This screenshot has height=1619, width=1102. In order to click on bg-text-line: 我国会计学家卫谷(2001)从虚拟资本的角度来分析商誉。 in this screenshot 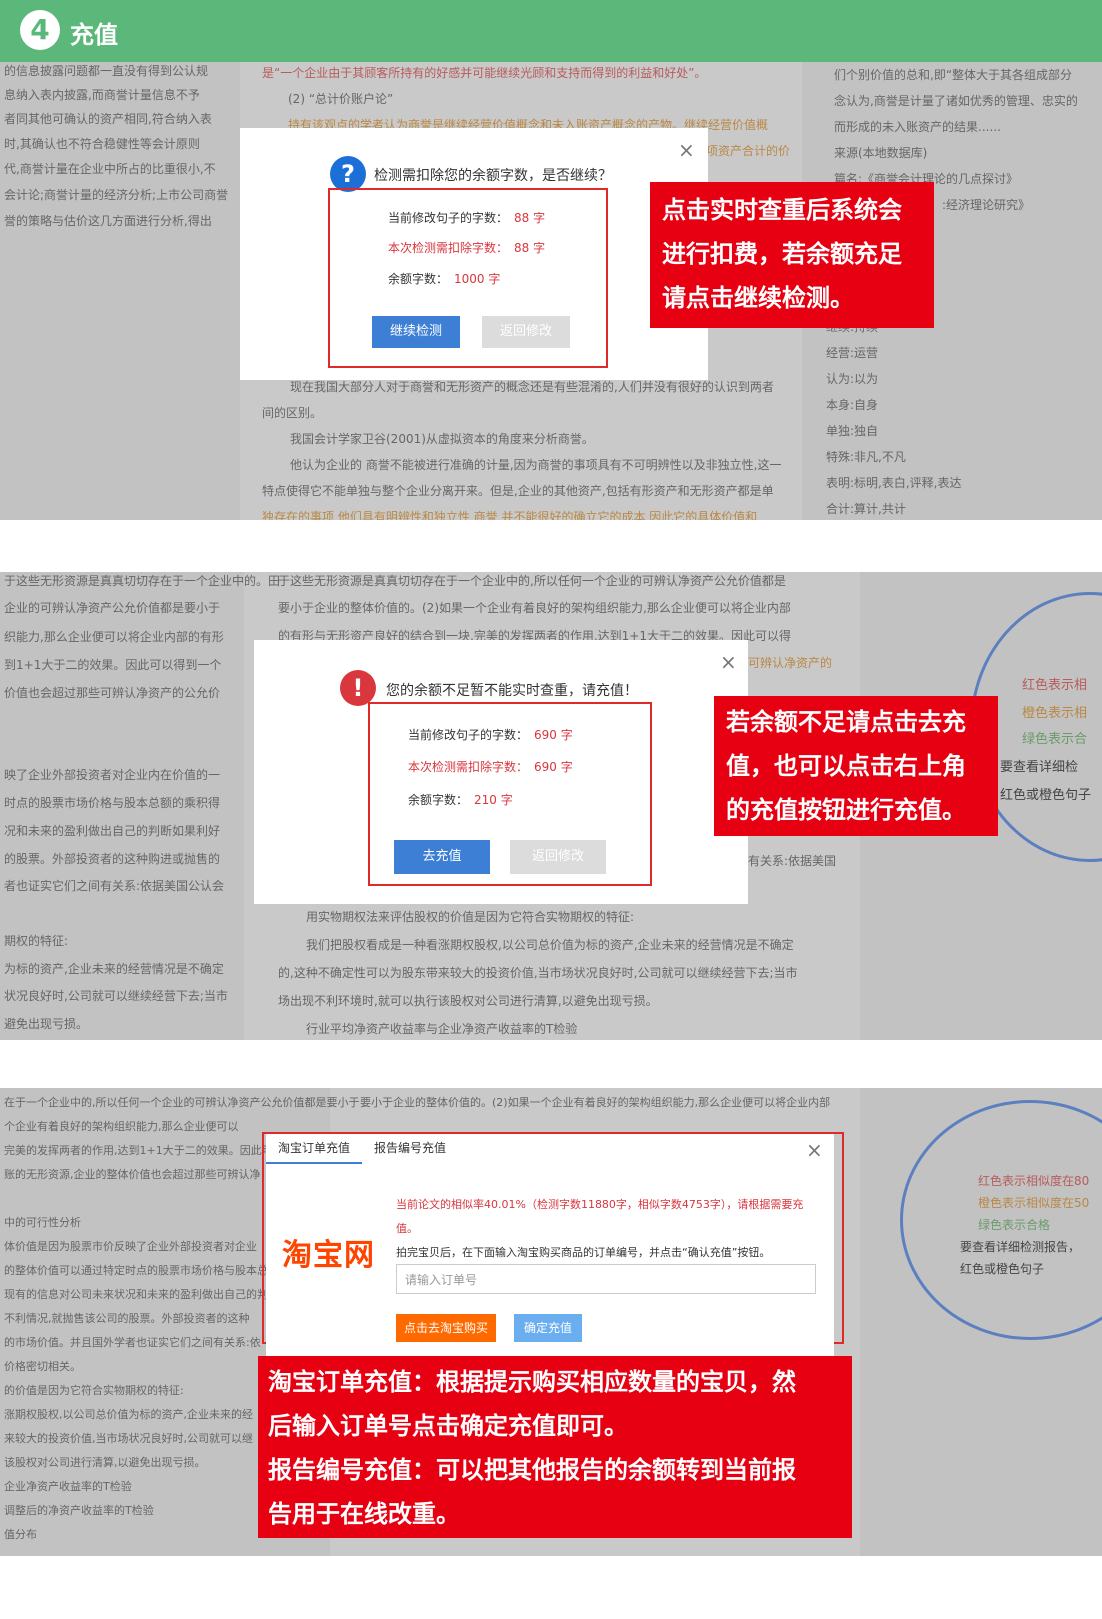, I will do `click(442, 439)`.